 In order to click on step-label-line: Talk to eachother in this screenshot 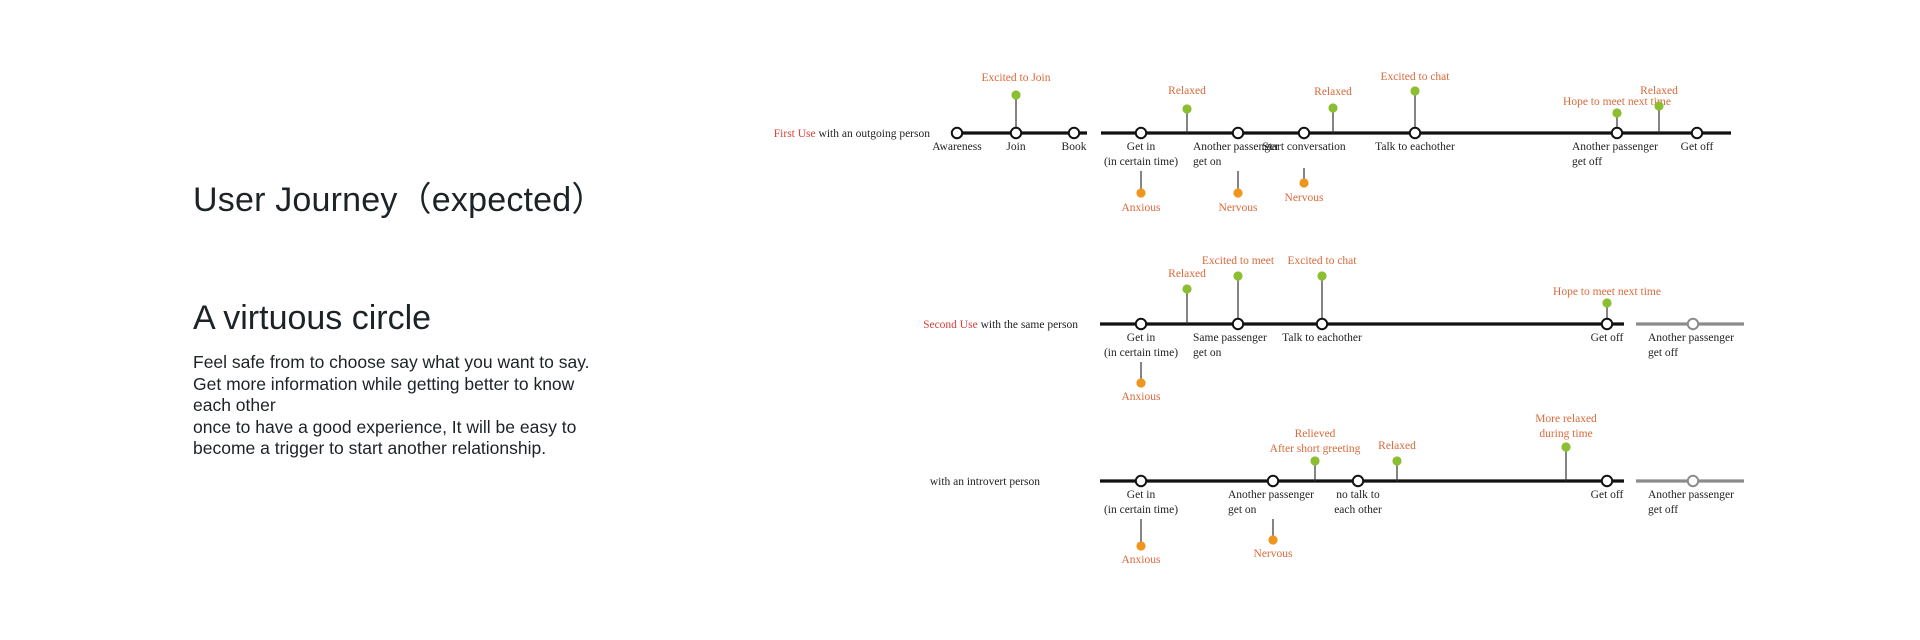, I will do `click(1415, 147)`.